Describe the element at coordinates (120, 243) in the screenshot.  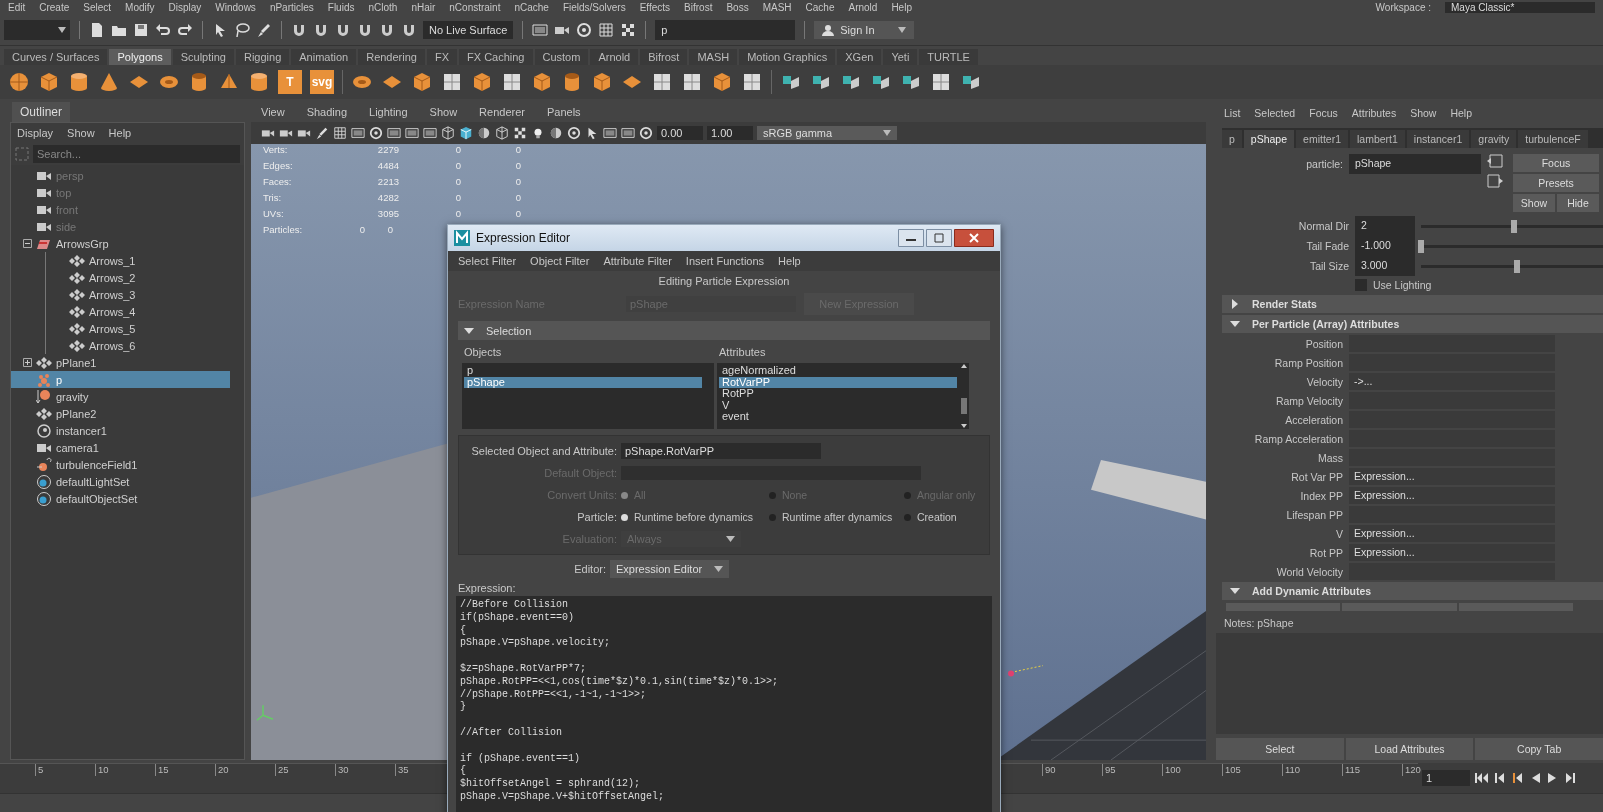
I see `tree-node: ArrowsGrp` at that location.